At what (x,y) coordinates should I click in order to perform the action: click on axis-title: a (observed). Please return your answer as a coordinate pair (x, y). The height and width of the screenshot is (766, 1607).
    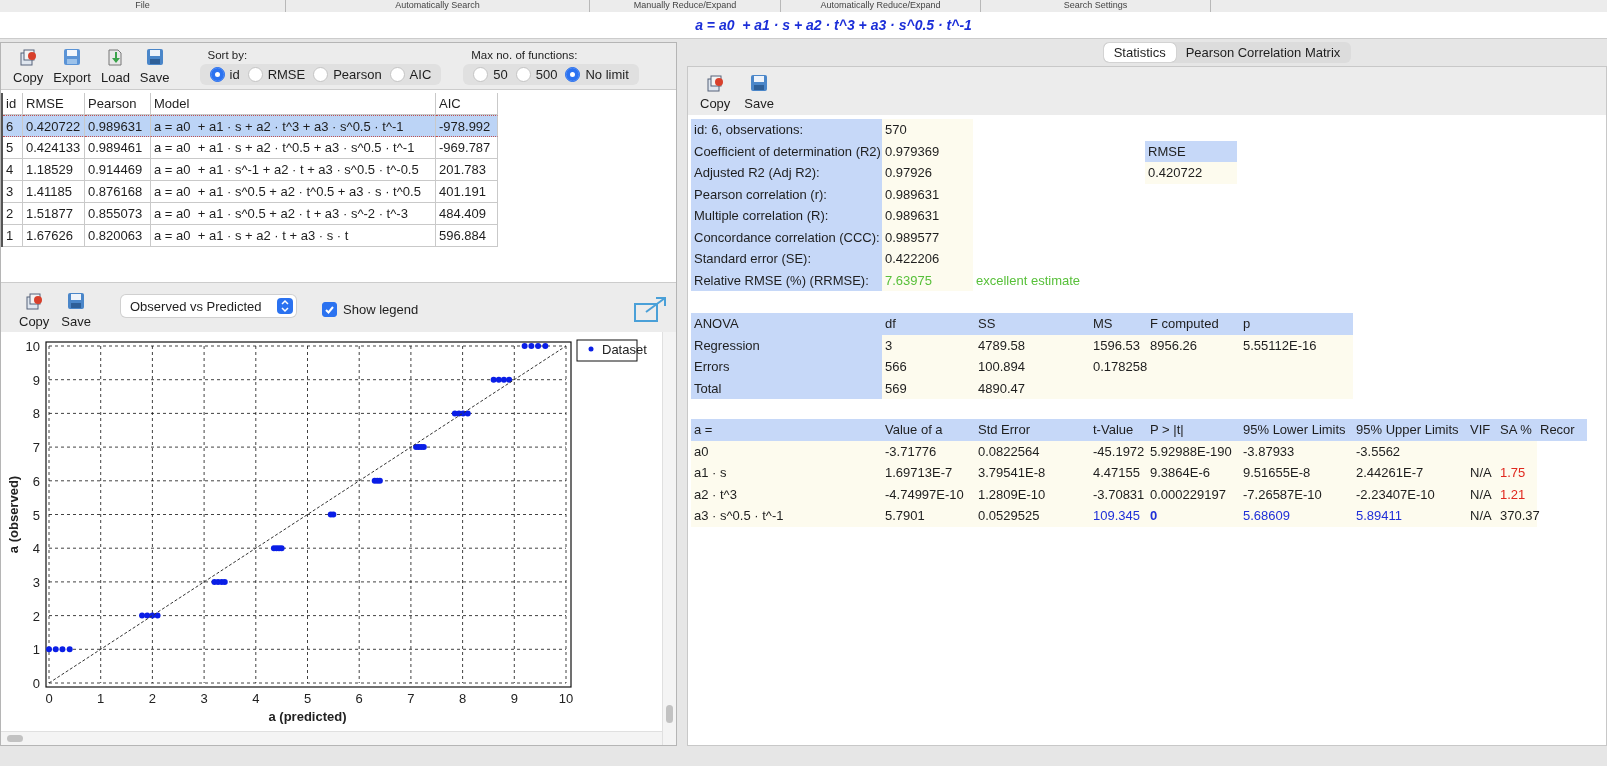
    Looking at the image, I should click on (13, 514).